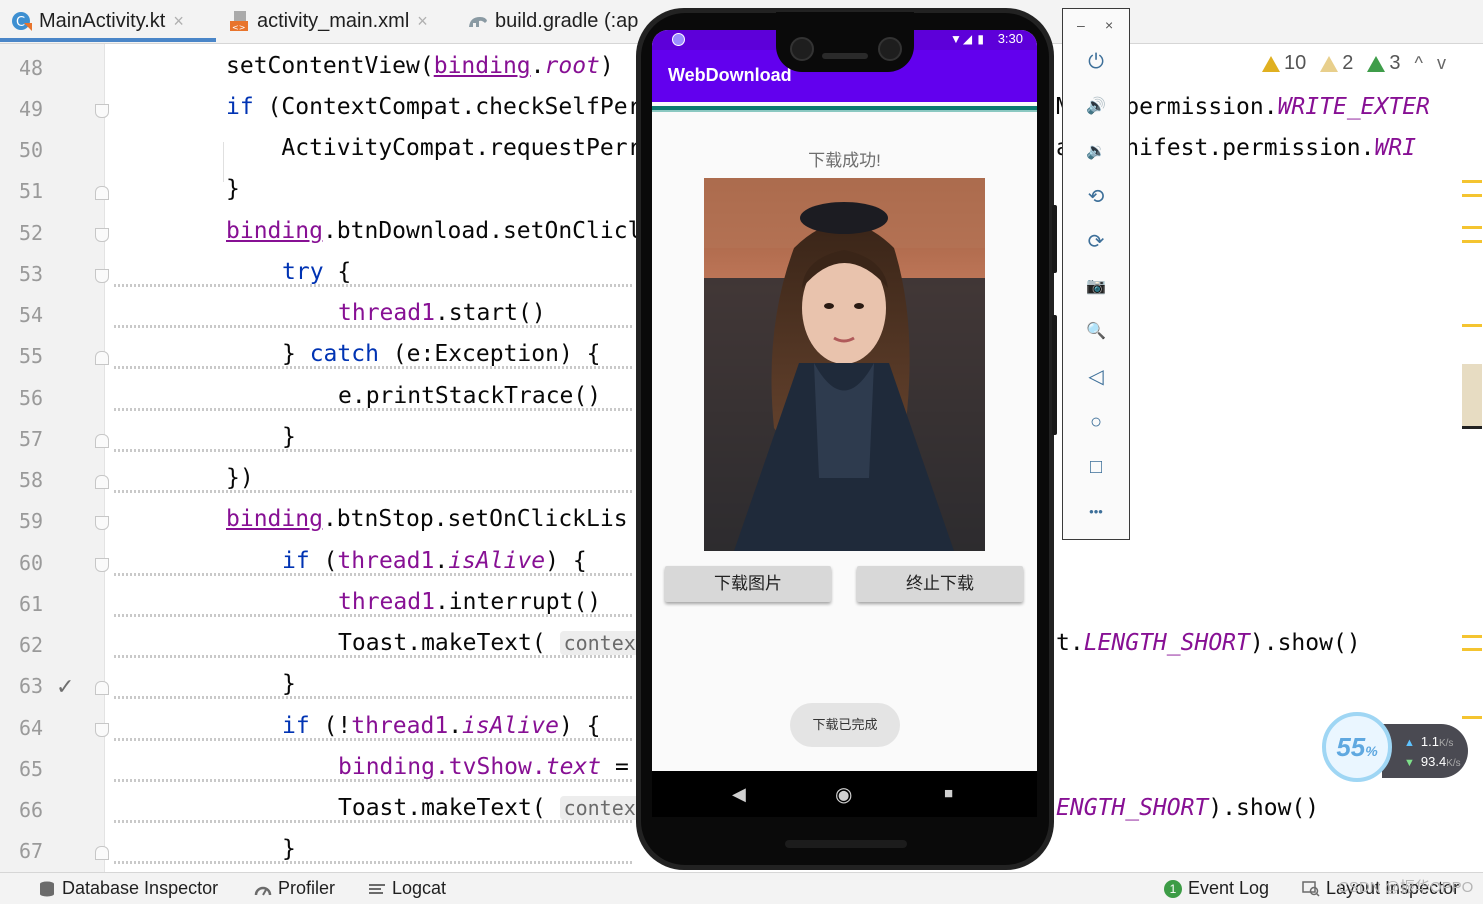 The image size is (1483, 904). Describe the element at coordinates (748, 584) in the screenshot. I see `download-image-button: 下载图片` at that location.